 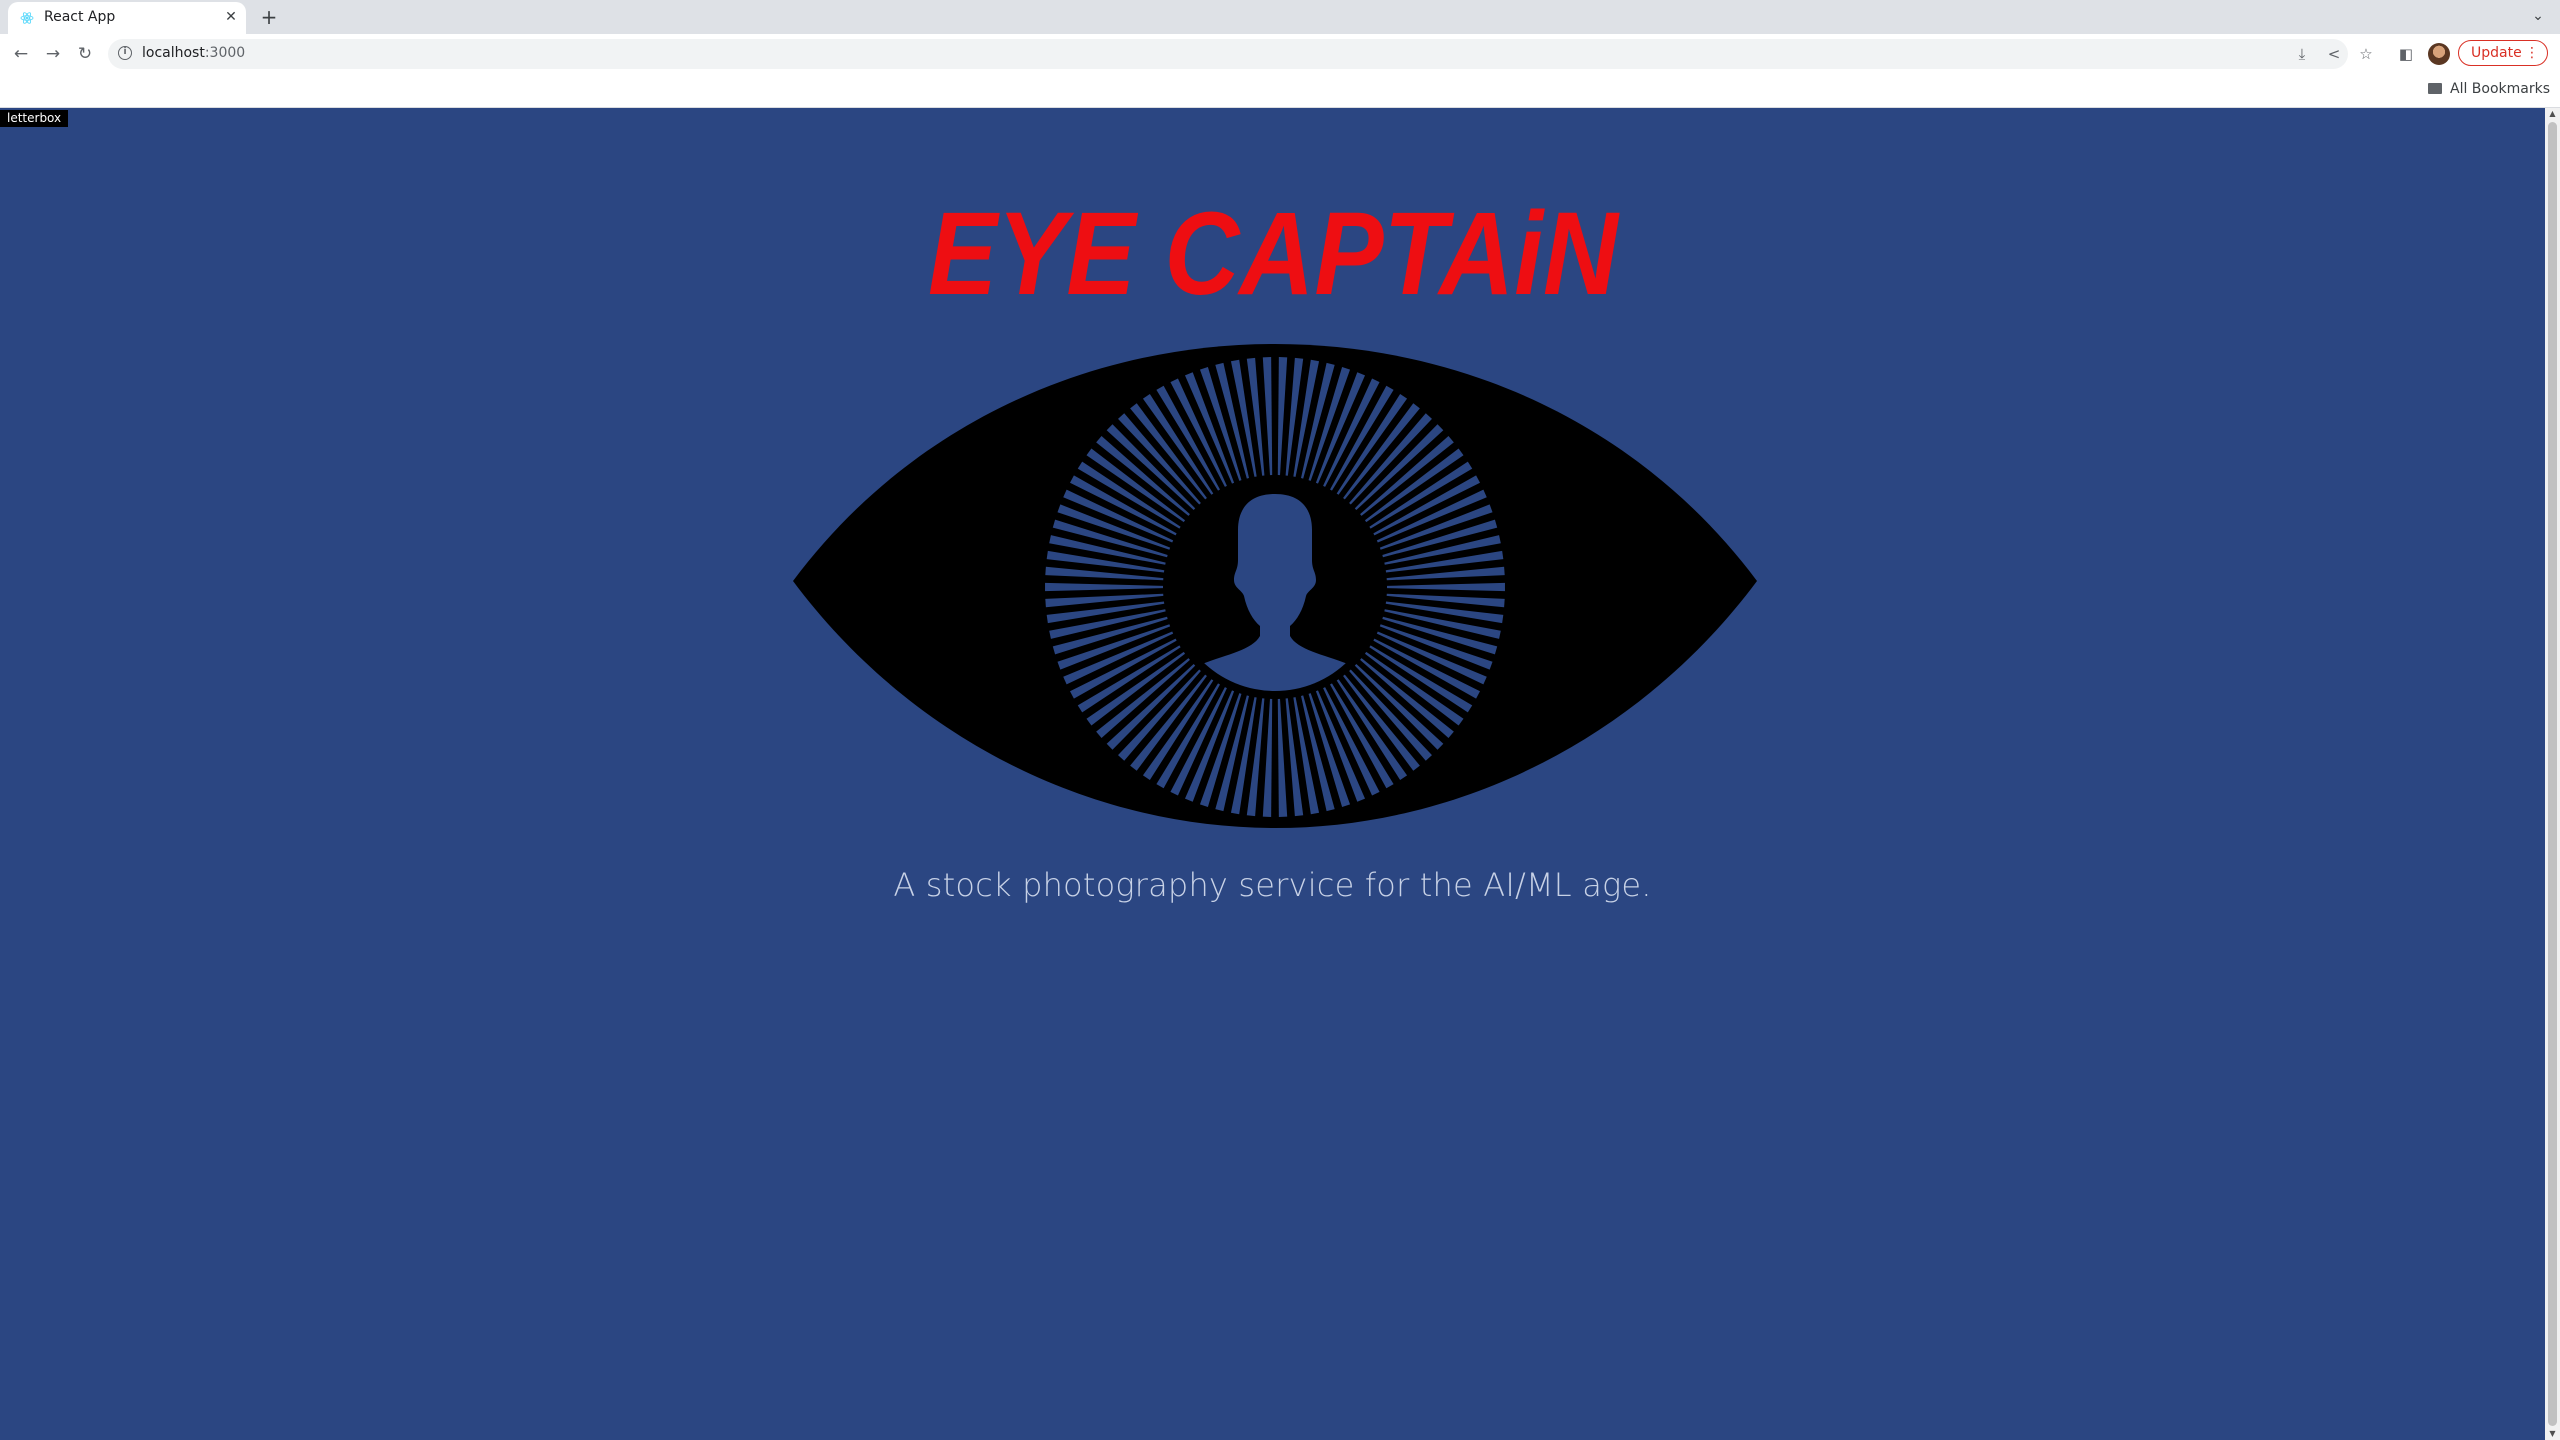 What do you see at coordinates (2435, 88) in the screenshot?
I see `folder-icon` at bounding box center [2435, 88].